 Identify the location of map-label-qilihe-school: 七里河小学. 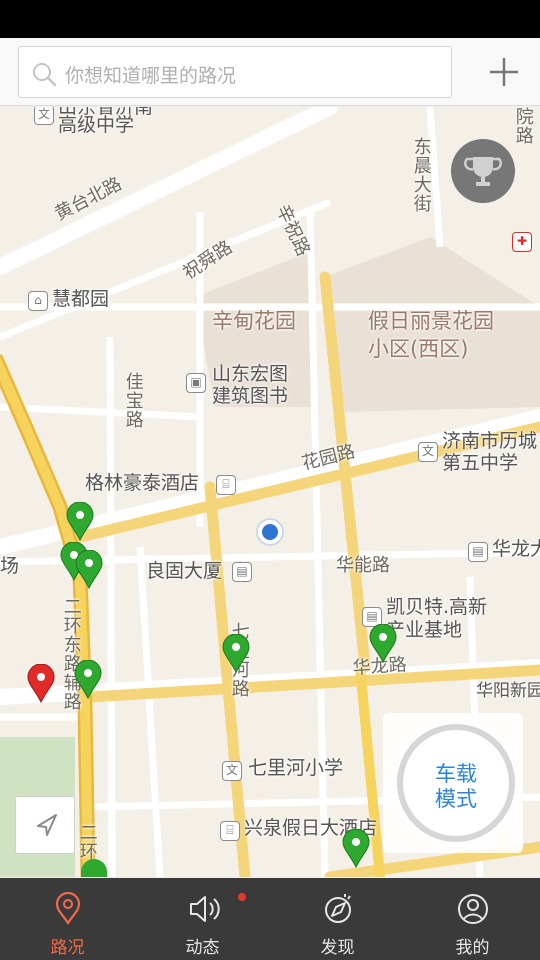
(296, 768).